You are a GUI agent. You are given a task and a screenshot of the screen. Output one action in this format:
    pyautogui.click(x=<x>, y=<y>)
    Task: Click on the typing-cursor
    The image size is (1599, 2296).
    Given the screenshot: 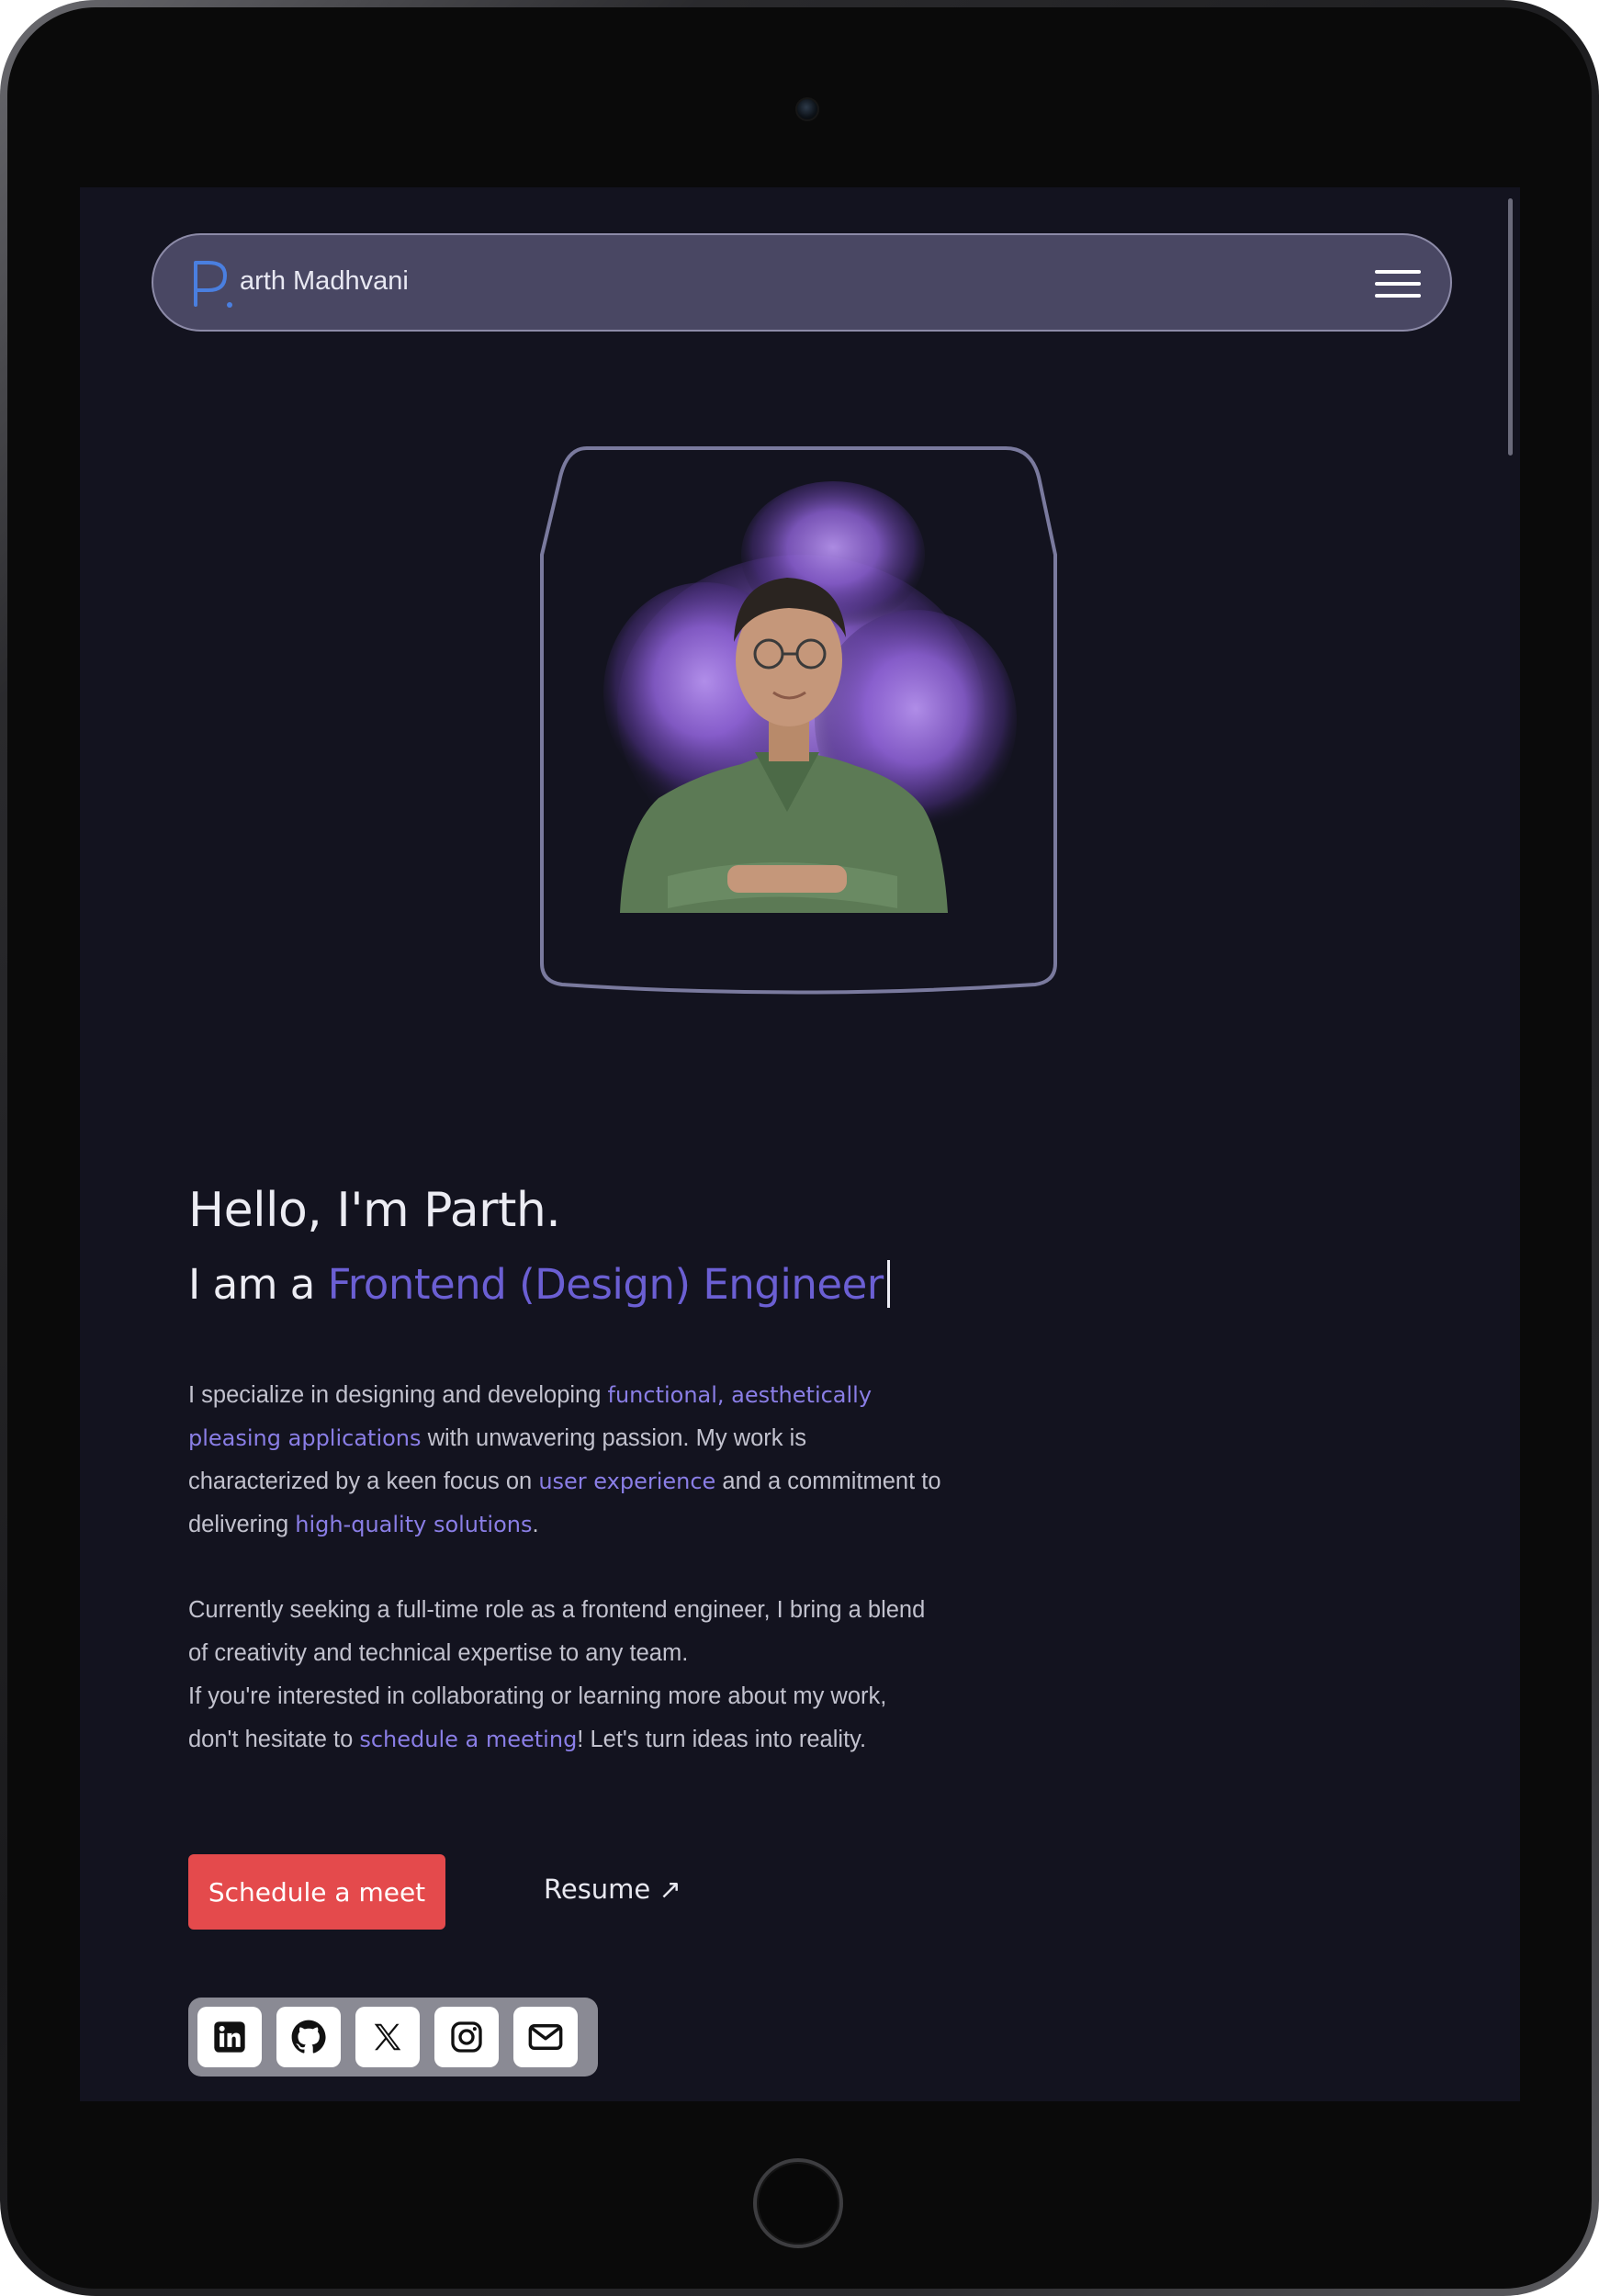 What is the action you would take?
    pyautogui.click(x=888, y=1284)
    